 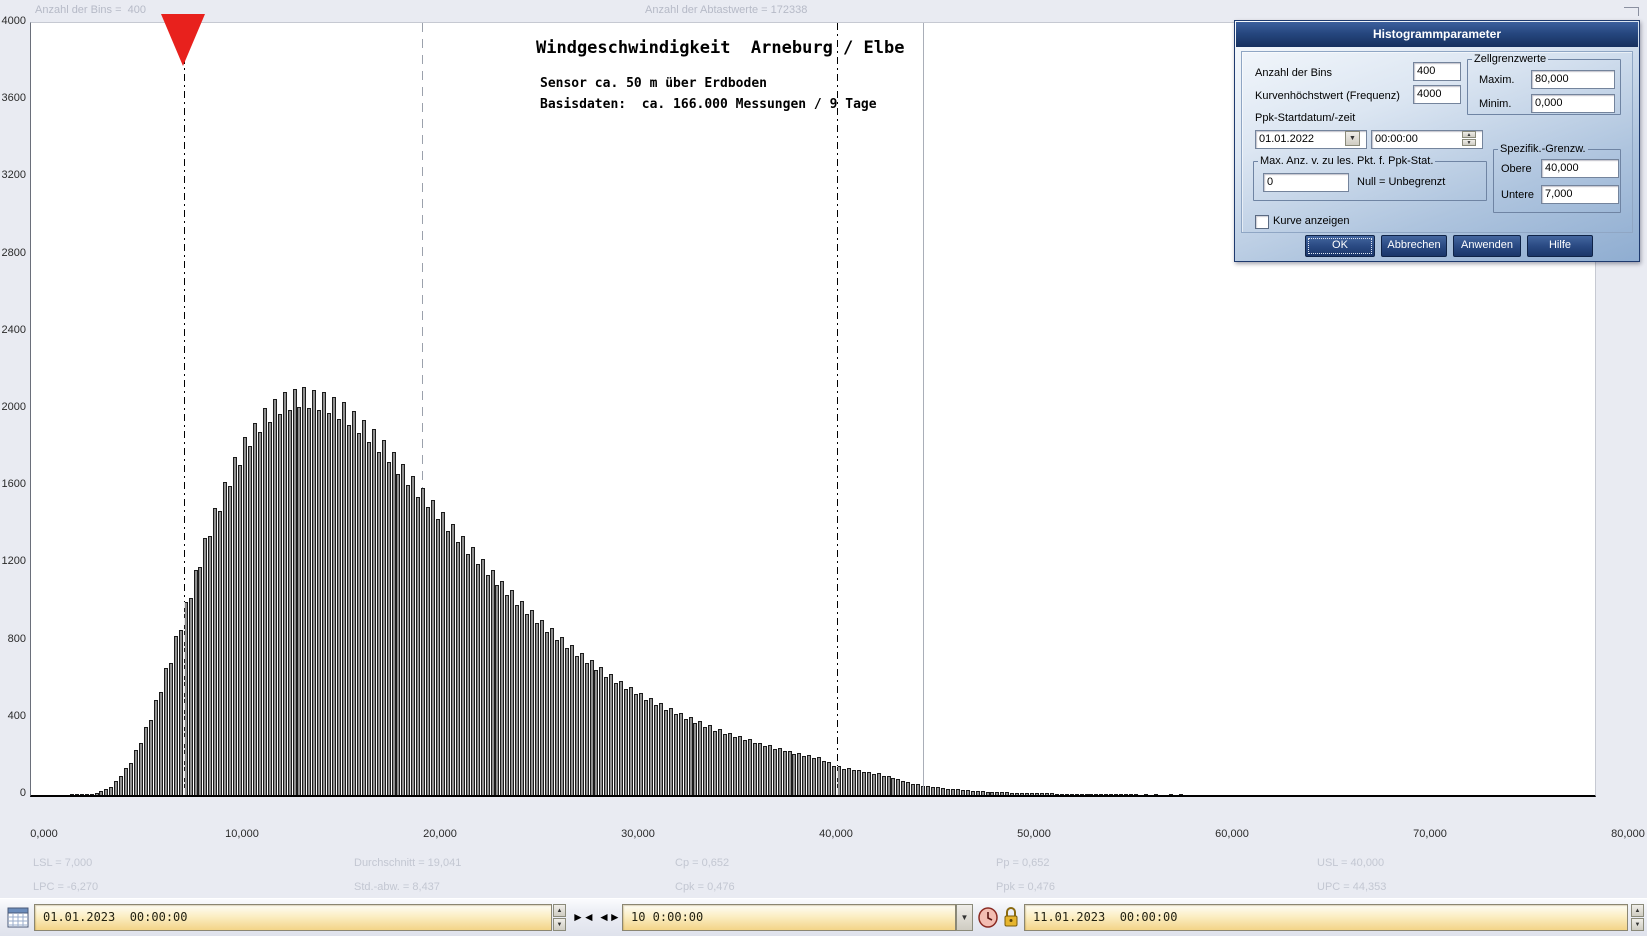 I want to click on zoom-out-time-icon: ◄►, so click(x=609, y=917).